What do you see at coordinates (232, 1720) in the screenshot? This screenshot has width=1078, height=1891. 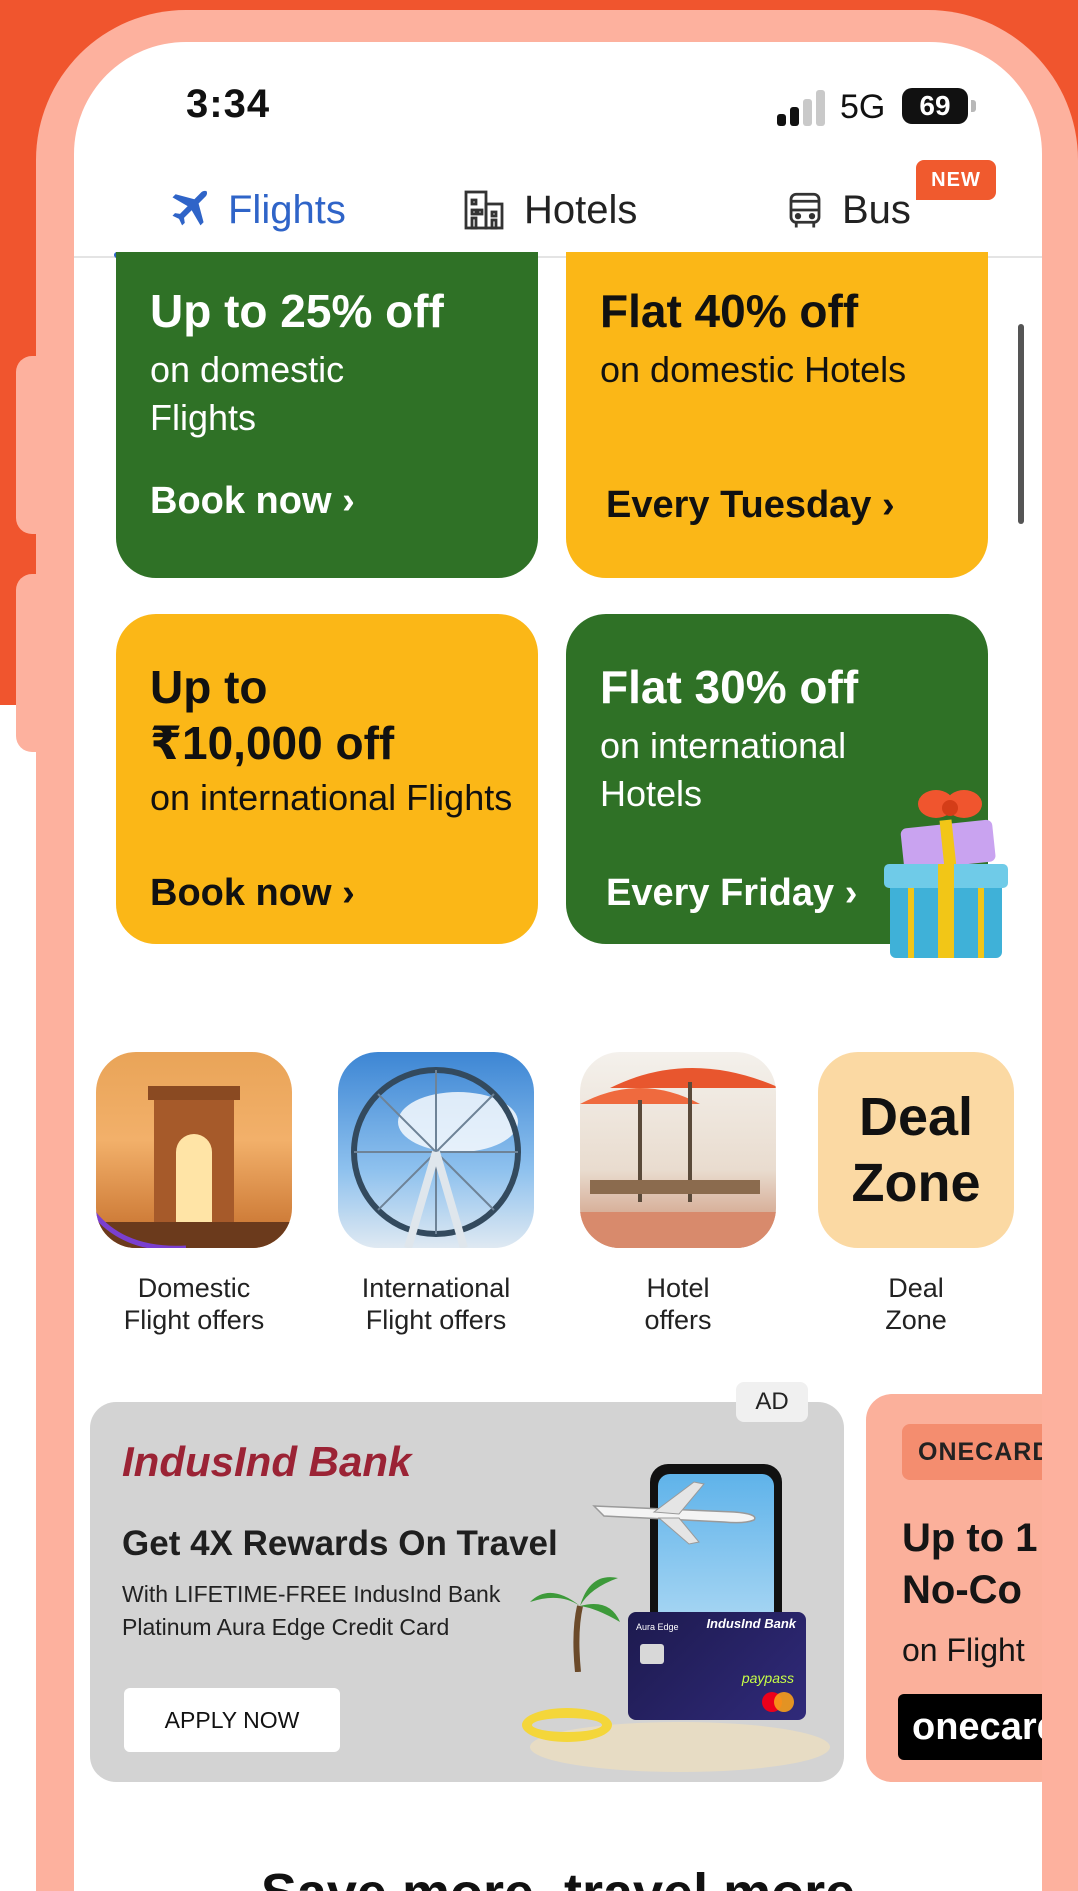 I see `apply-now-button: APPLY NOW` at bounding box center [232, 1720].